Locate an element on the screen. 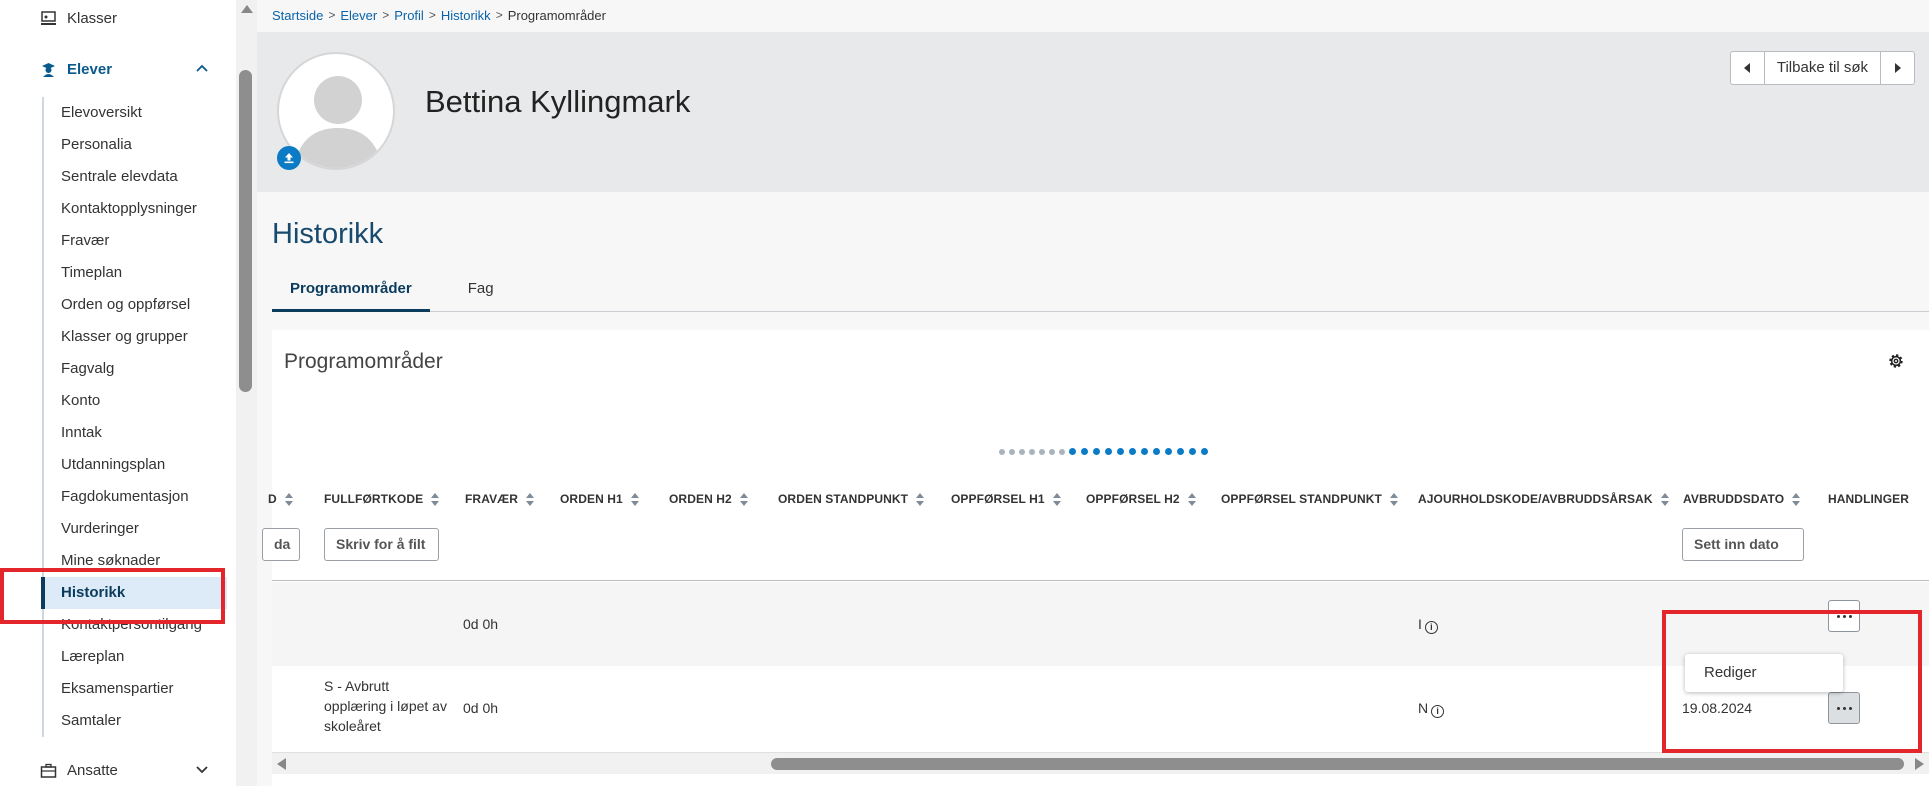 The image size is (1929, 786). gear-icon is located at coordinates (1896, 361).